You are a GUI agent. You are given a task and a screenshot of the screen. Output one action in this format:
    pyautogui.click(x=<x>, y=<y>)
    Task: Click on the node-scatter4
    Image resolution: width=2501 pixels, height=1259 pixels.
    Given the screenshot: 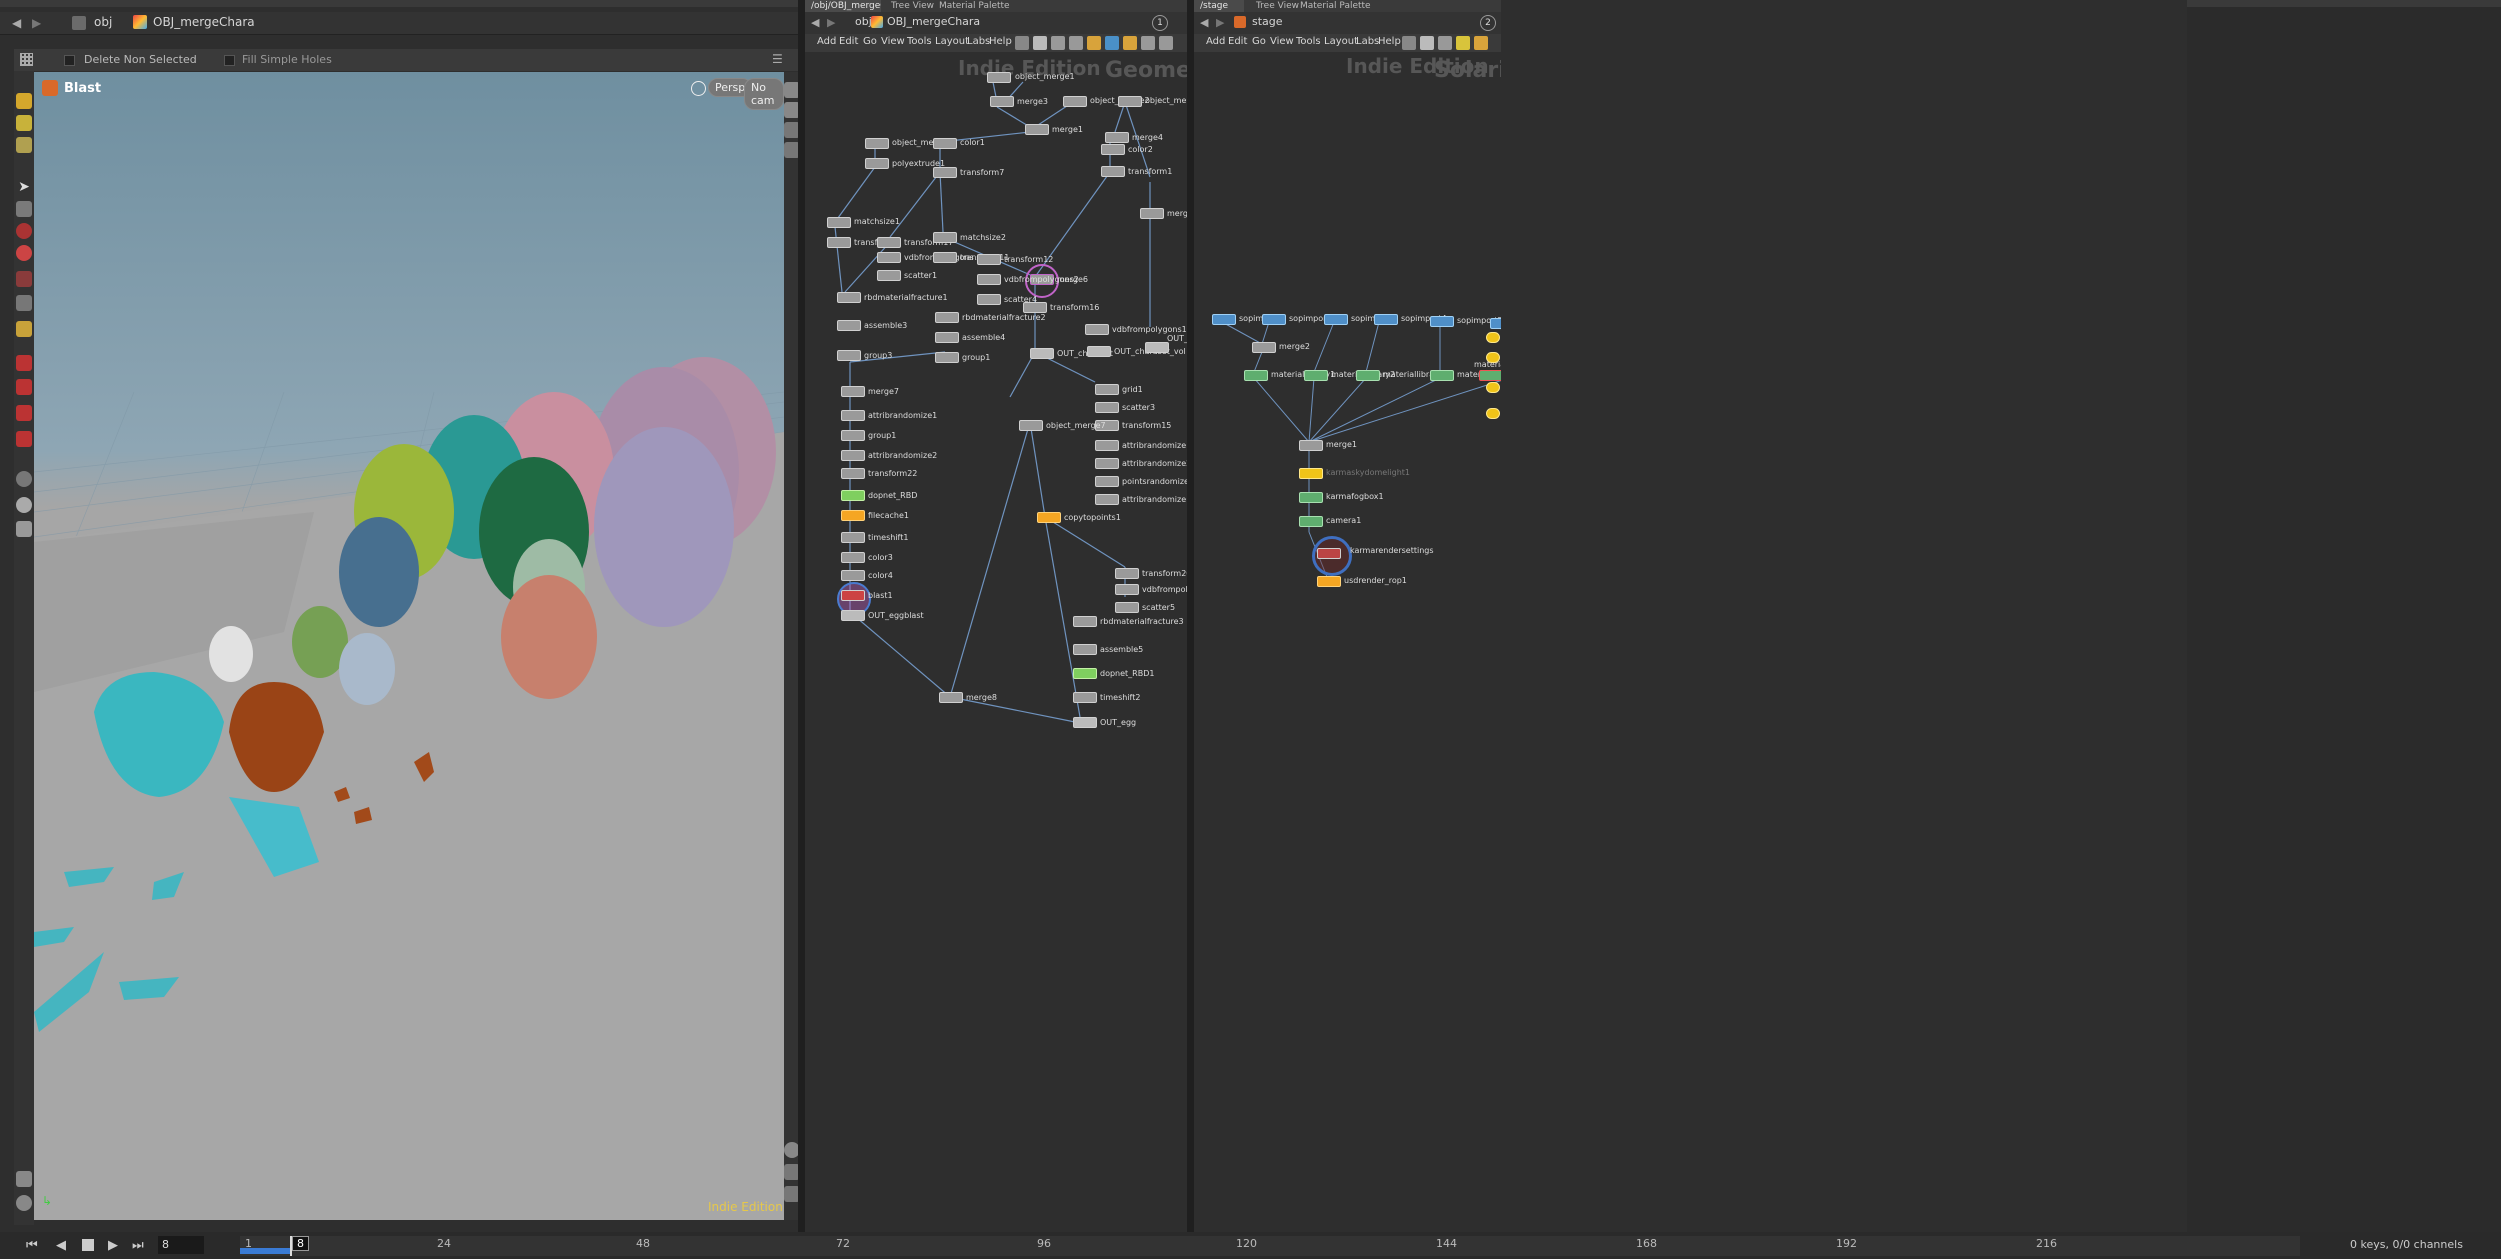 What is the action you would take?
    pyautogui.click(x=989, y=299)
    